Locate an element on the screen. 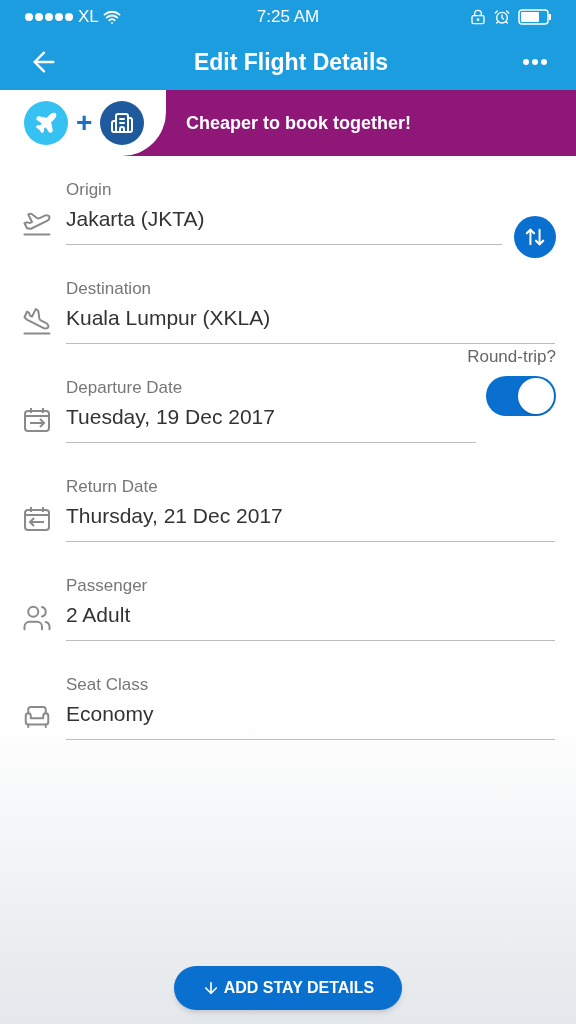 The width and height of the screenshot is (576, 1024). battery-icon is located at coordinates (535, 17).